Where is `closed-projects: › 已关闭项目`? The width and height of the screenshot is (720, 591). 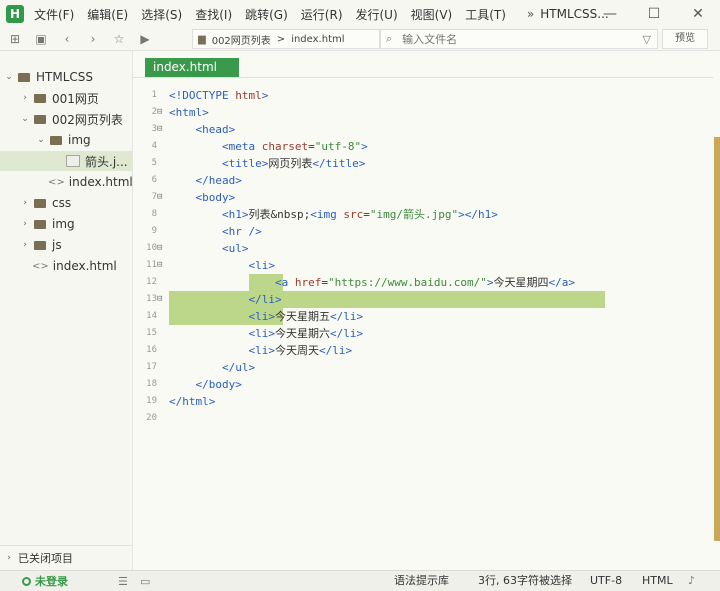
closed-projects: › 已关闭项目 is located at coordinates (66, 557).